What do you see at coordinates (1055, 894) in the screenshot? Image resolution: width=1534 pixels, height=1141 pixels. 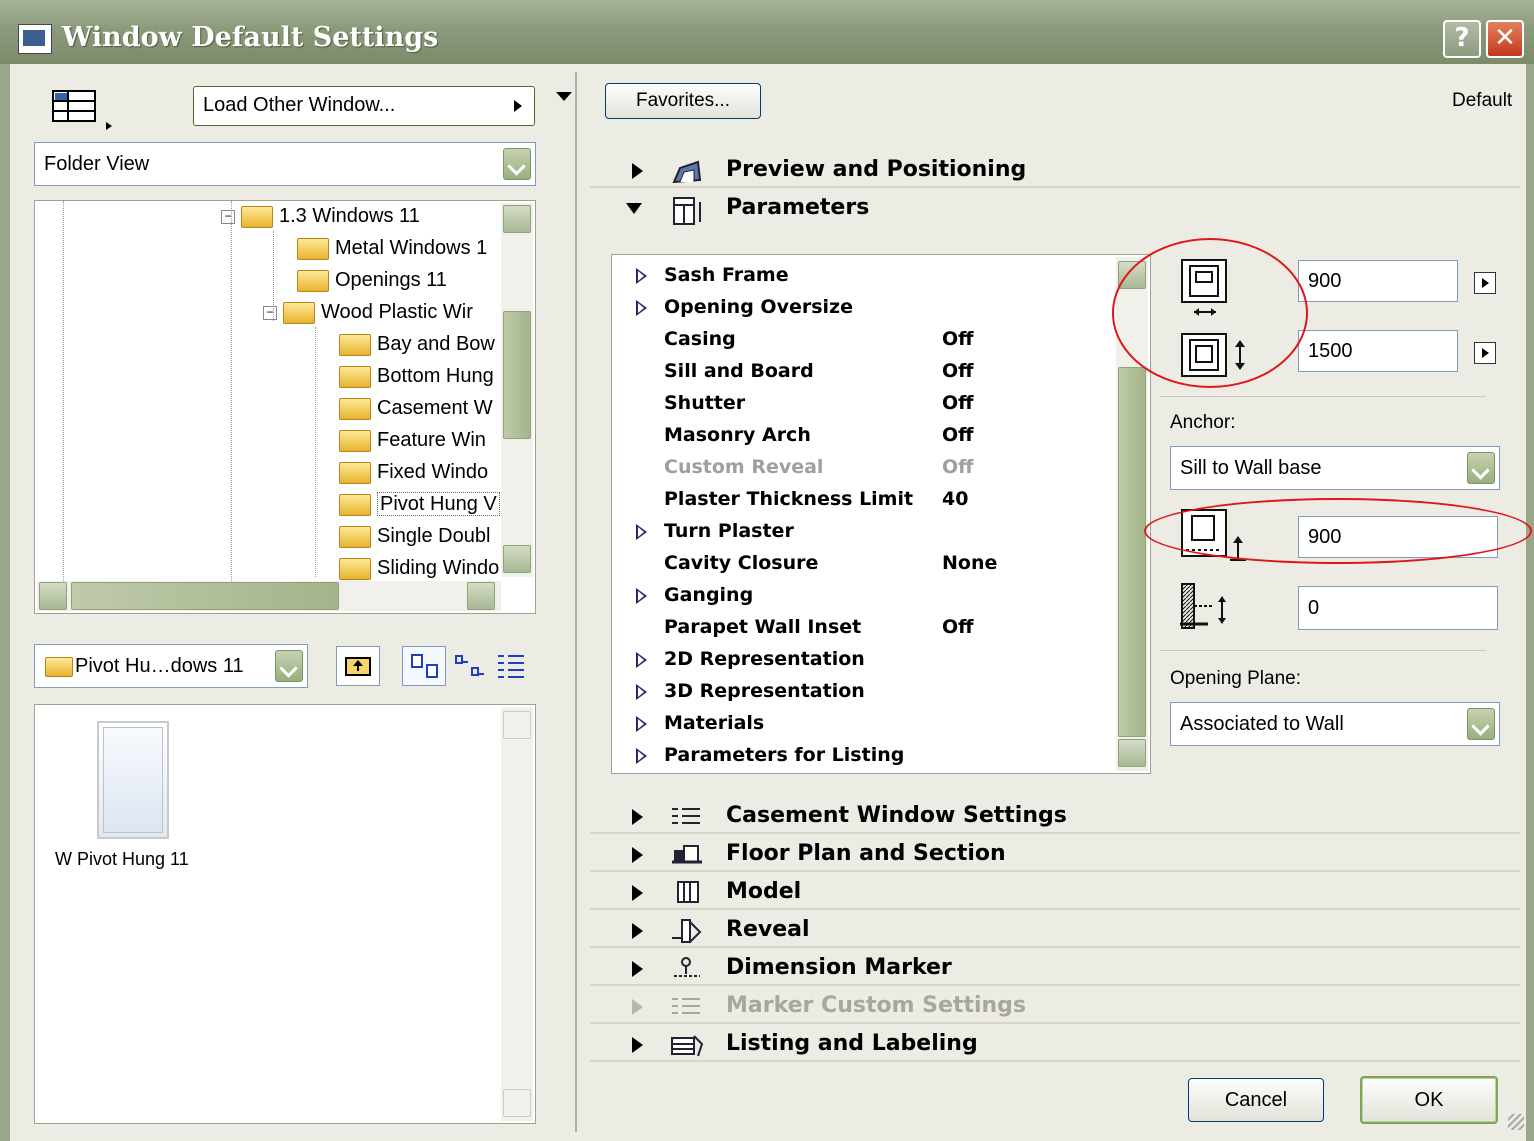 I see `section-model: Model` at bounding box center [1055, 894].